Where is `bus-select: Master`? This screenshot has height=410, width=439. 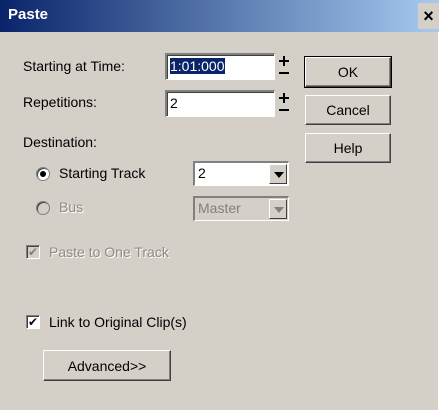 bus-select: Master is located at coordinates (241, 208).